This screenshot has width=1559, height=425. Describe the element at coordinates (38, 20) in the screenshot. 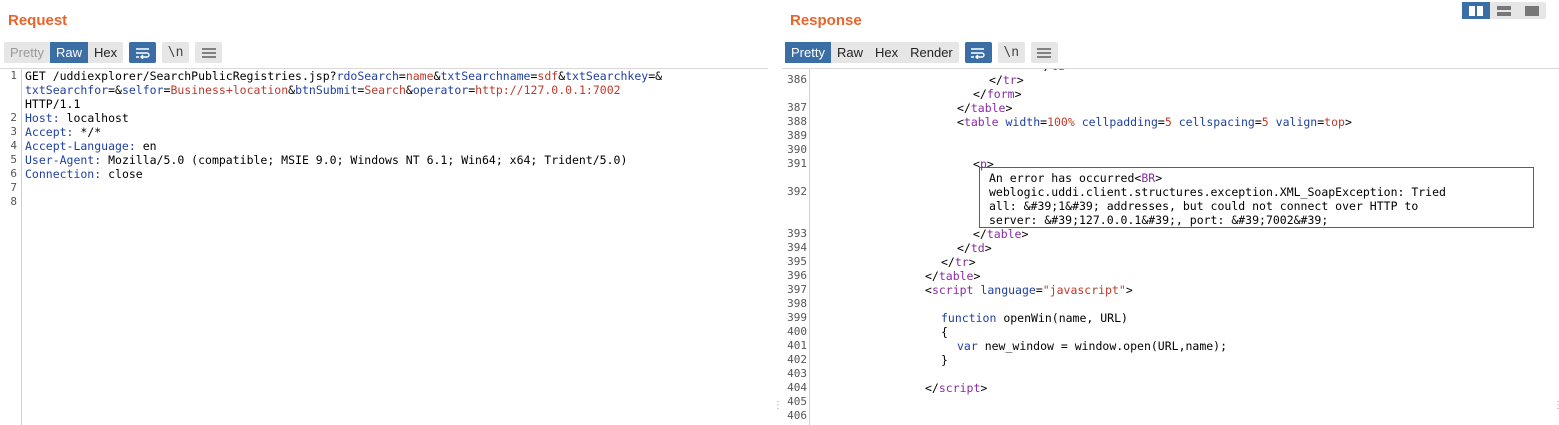

I see `request-title: Request` at that location.